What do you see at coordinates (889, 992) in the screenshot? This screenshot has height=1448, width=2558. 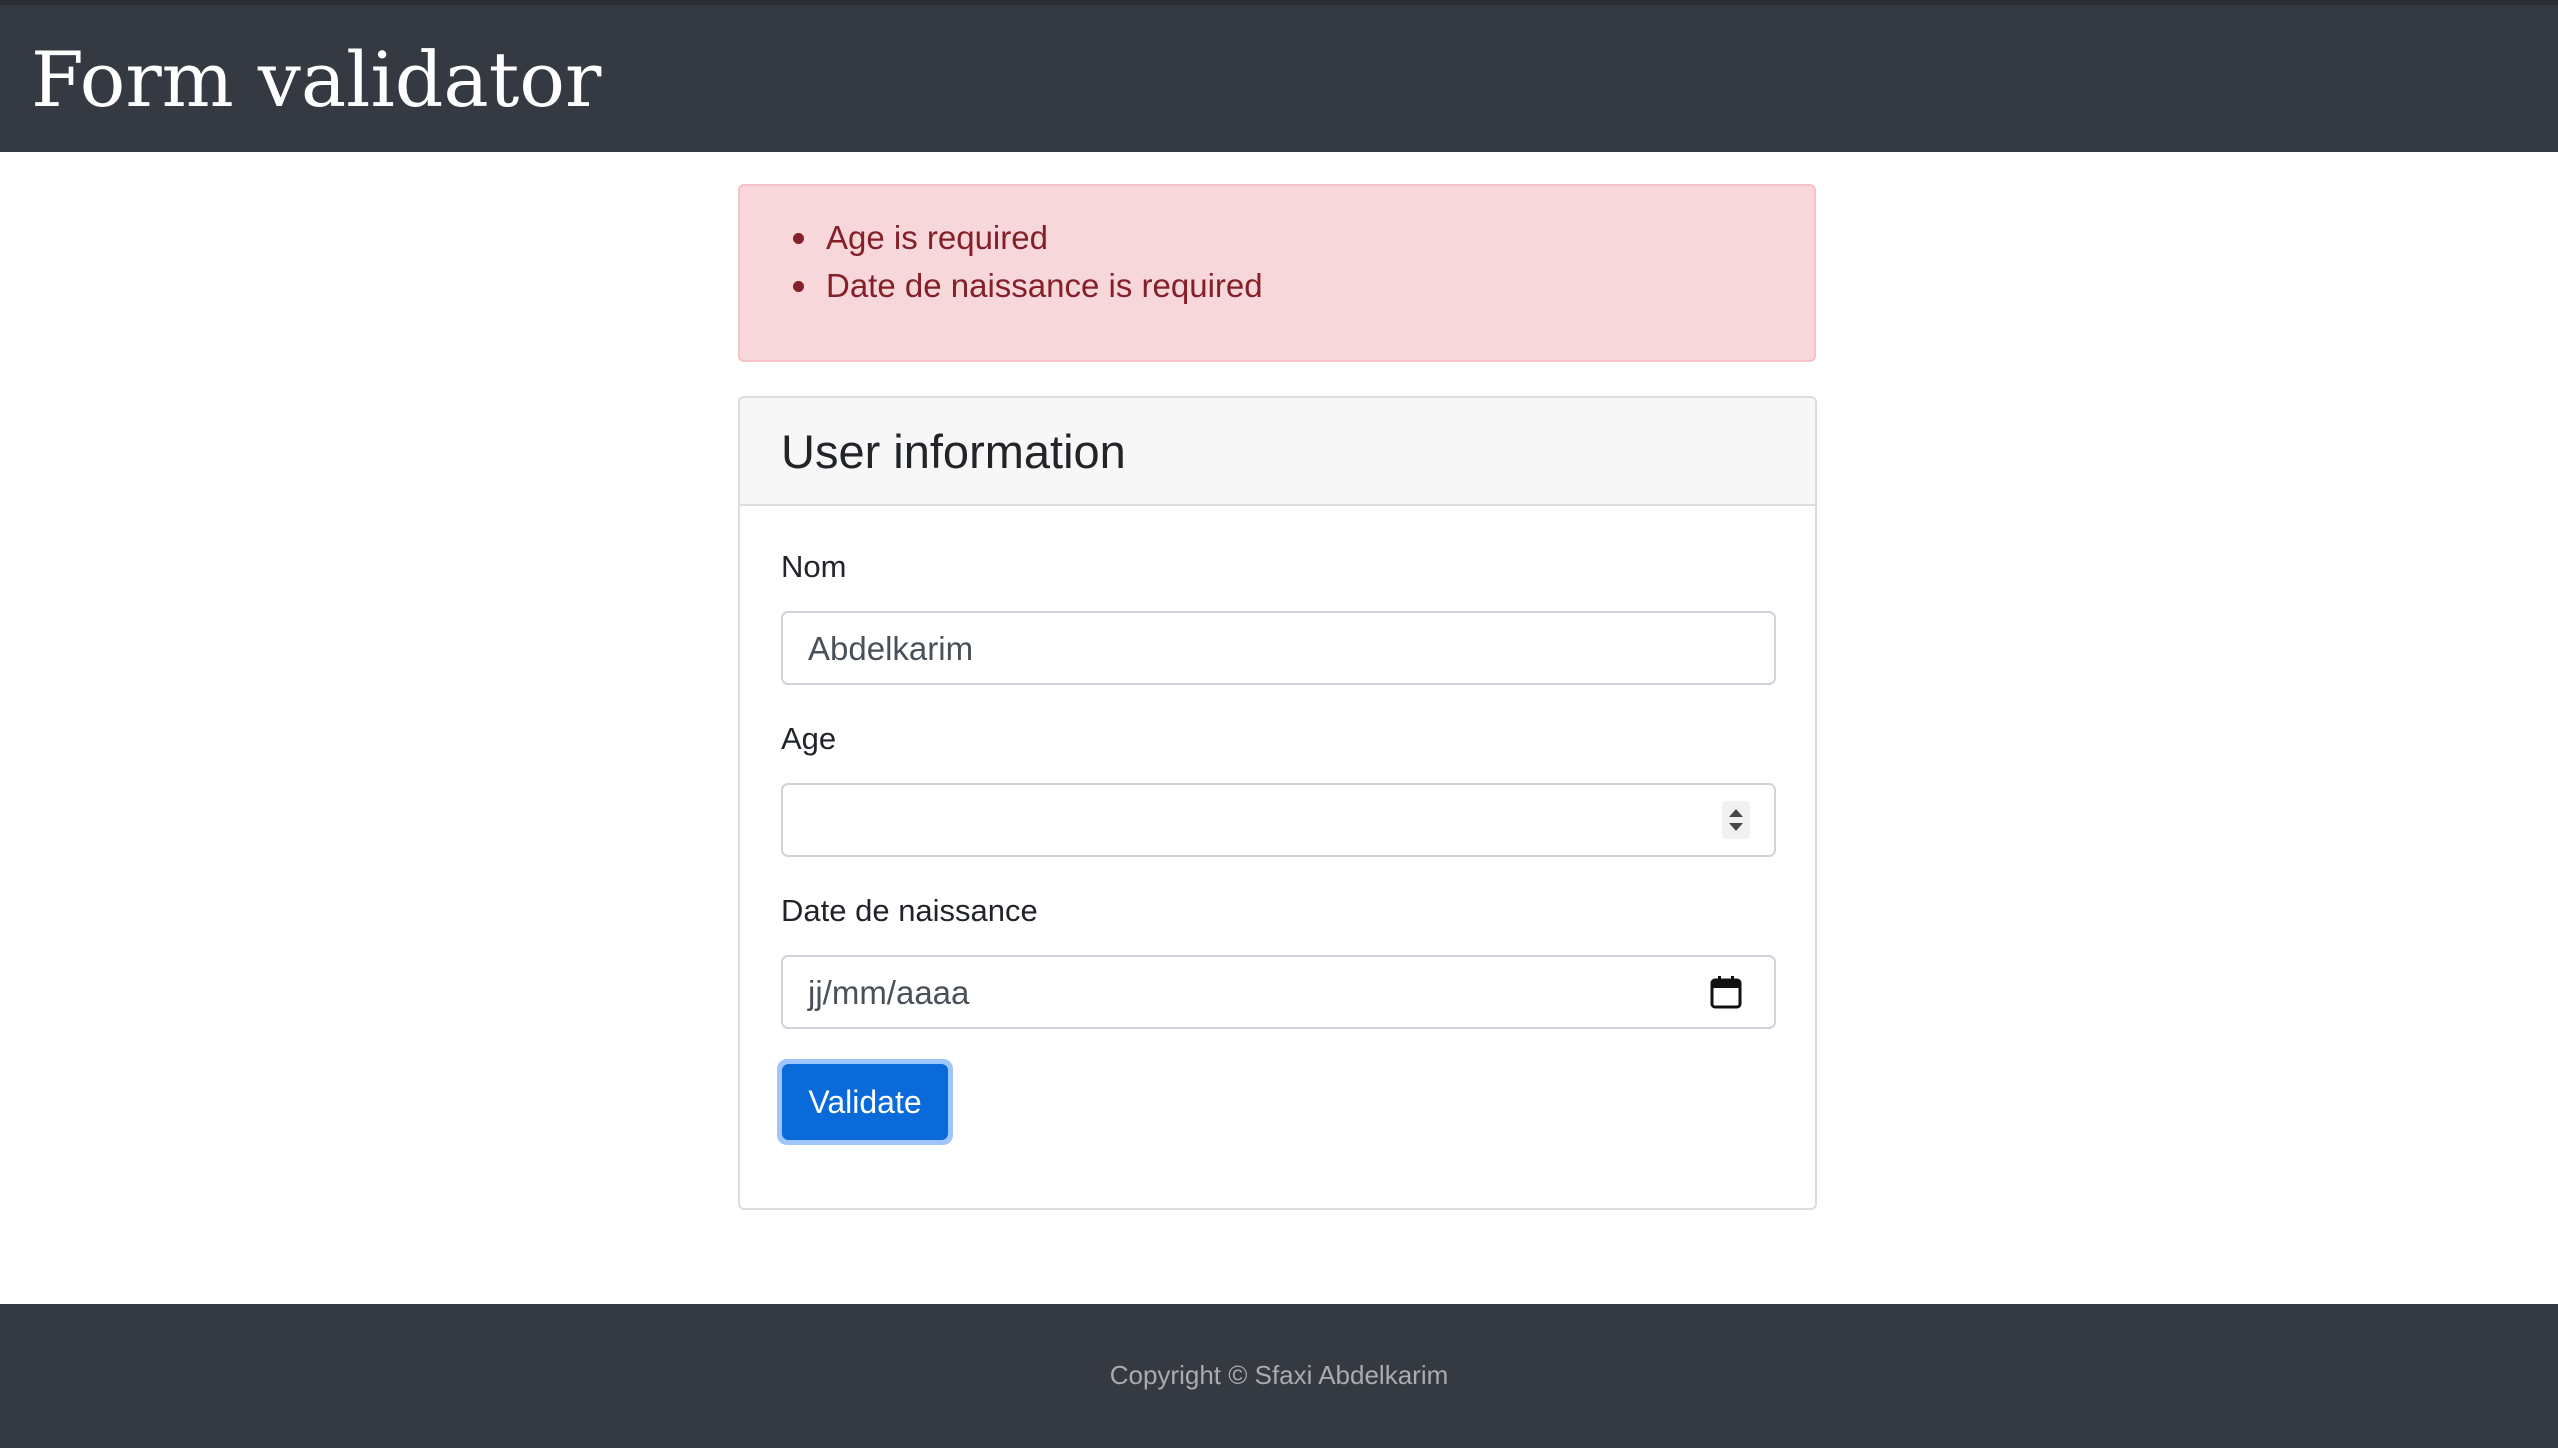 I see `birthdate-placeholder: jj/mm/aaaa` at bounding box center [889, 992].